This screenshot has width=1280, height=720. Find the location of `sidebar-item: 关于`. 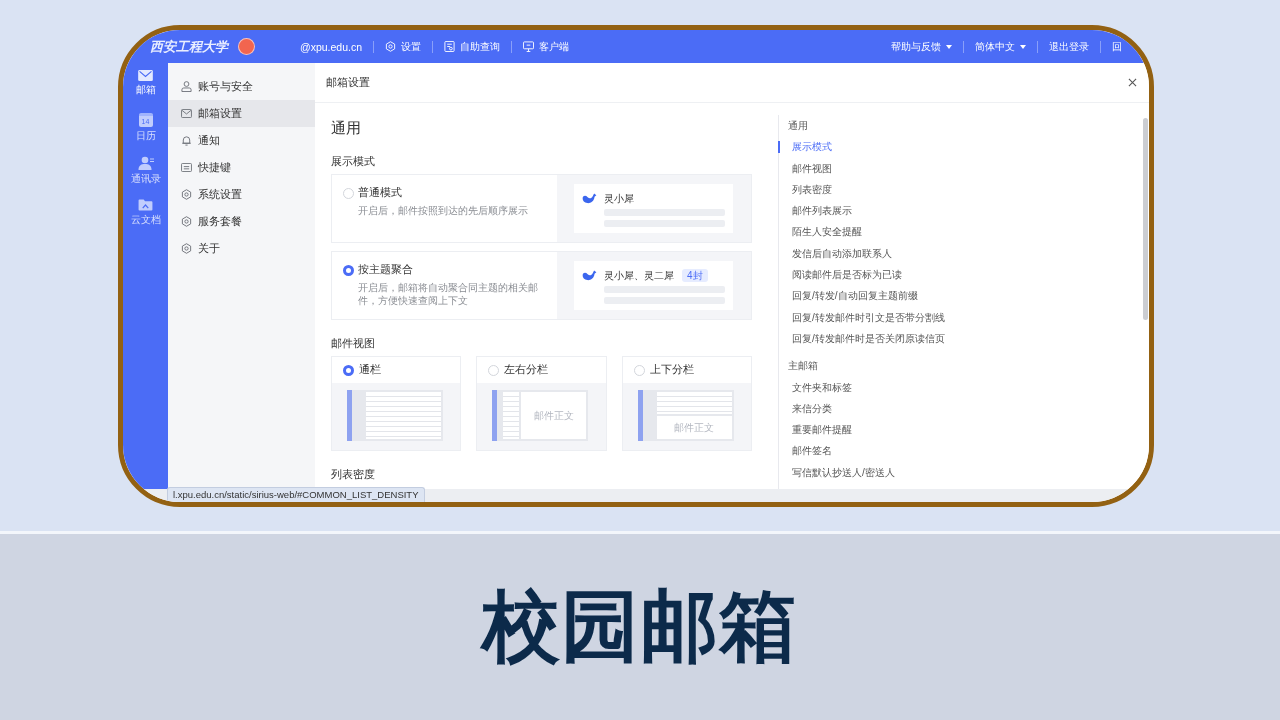

sidebar-item: 关于 is located at coordinates (241, 248).